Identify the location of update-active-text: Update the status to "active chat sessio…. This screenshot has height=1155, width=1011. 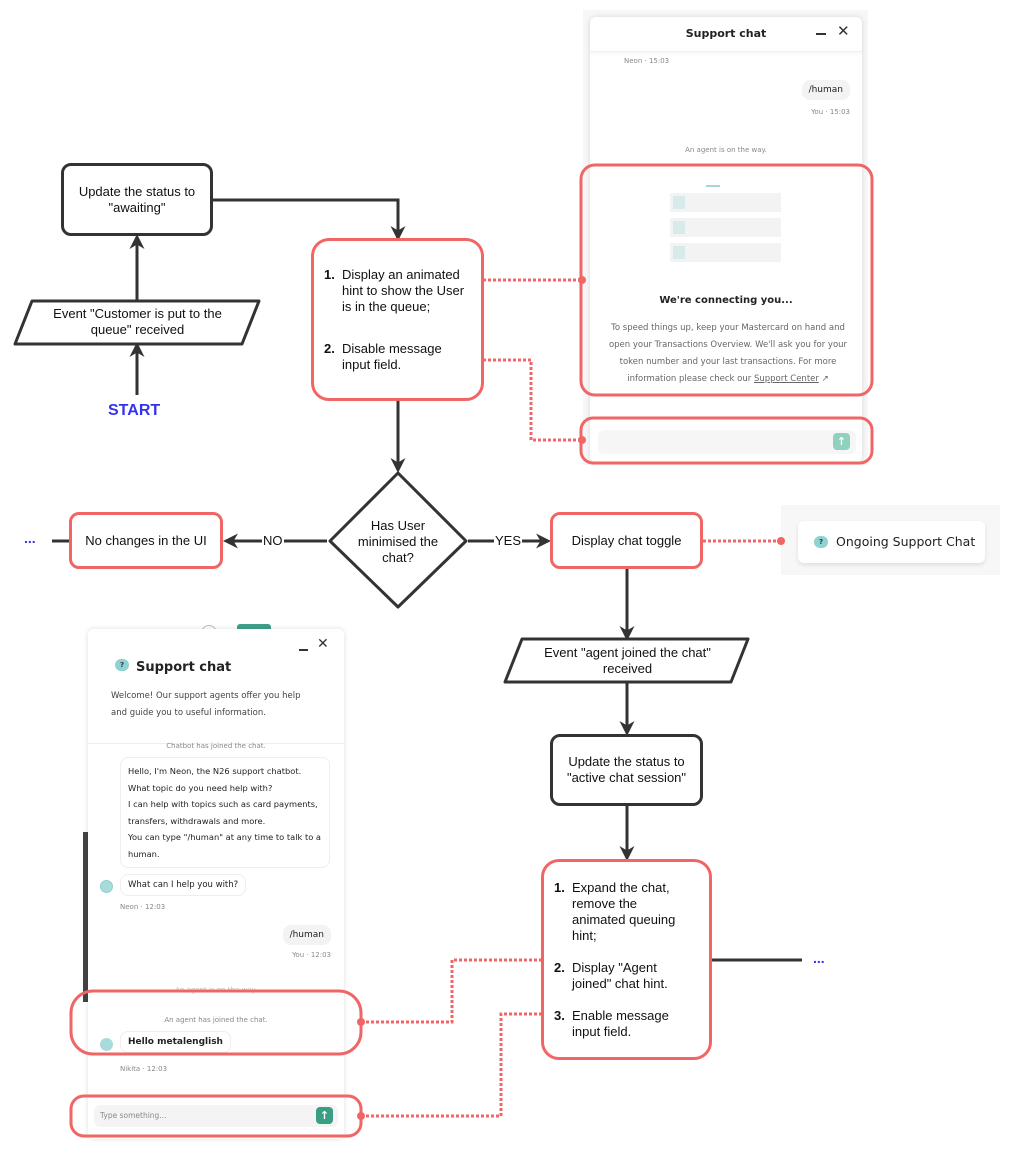
(626, 769).